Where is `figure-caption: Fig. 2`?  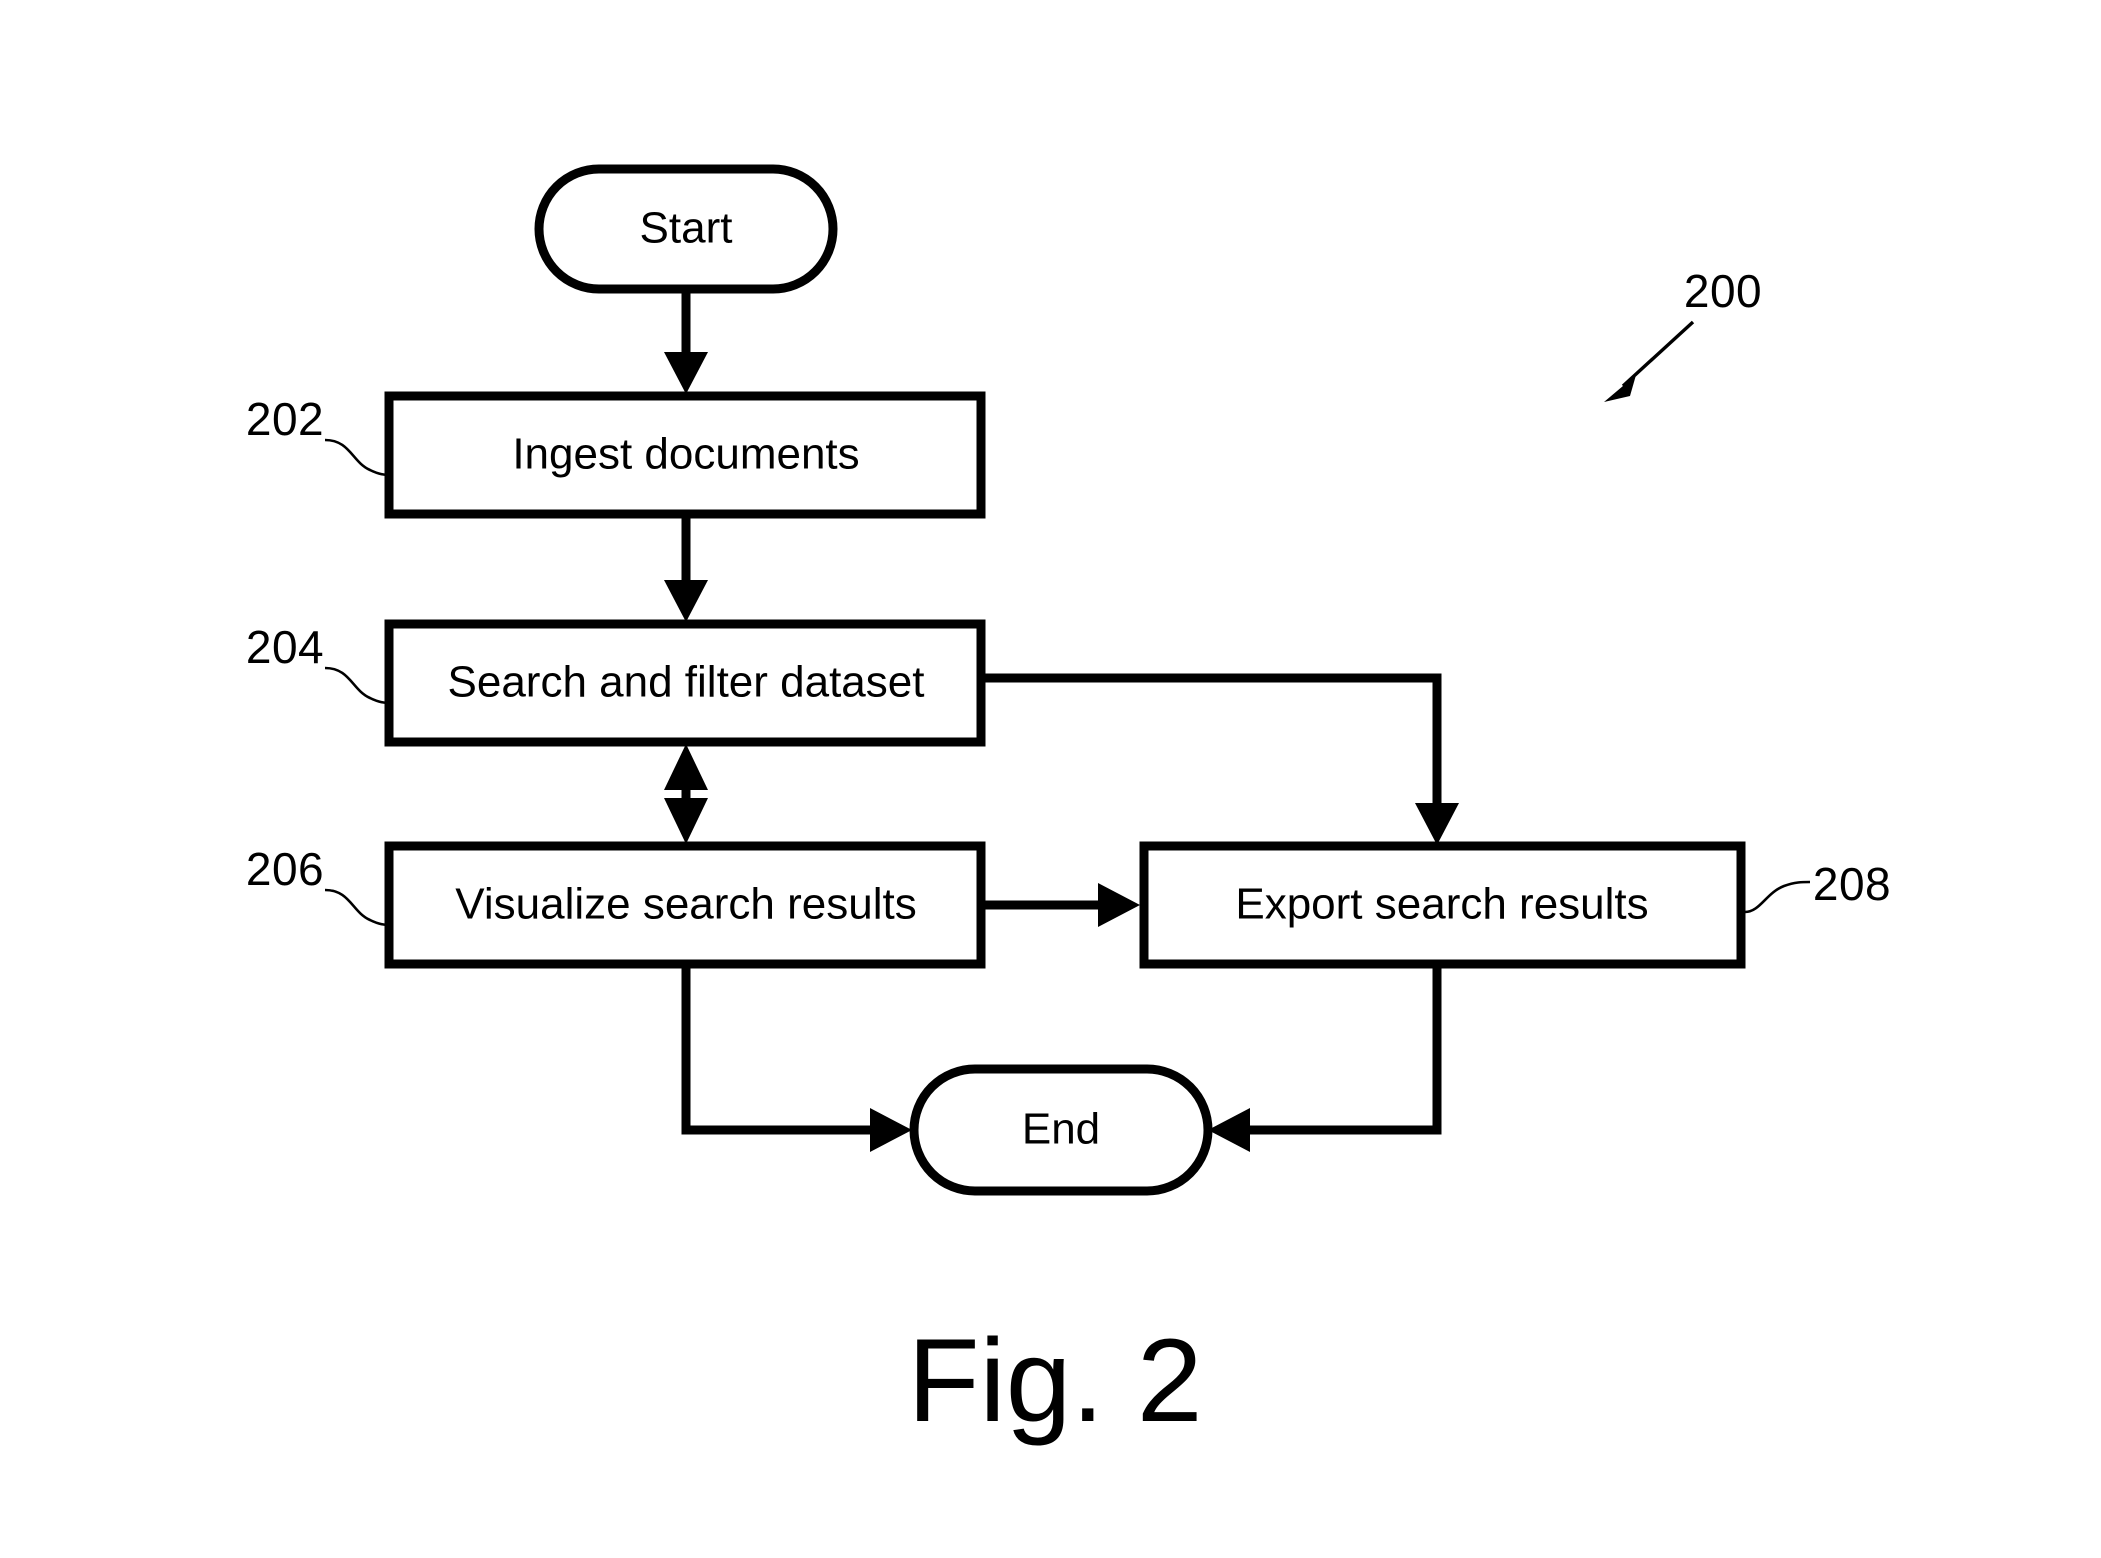 figure-caption: Fig. 2 is located at coordinates (1054, 1381).